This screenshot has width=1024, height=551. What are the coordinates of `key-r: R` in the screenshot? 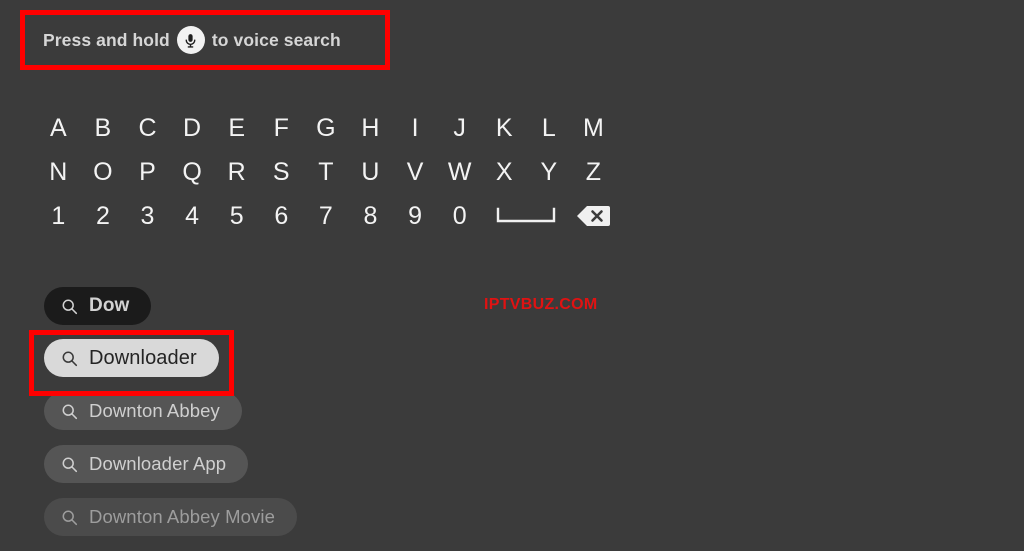 It's located at (236, 172).